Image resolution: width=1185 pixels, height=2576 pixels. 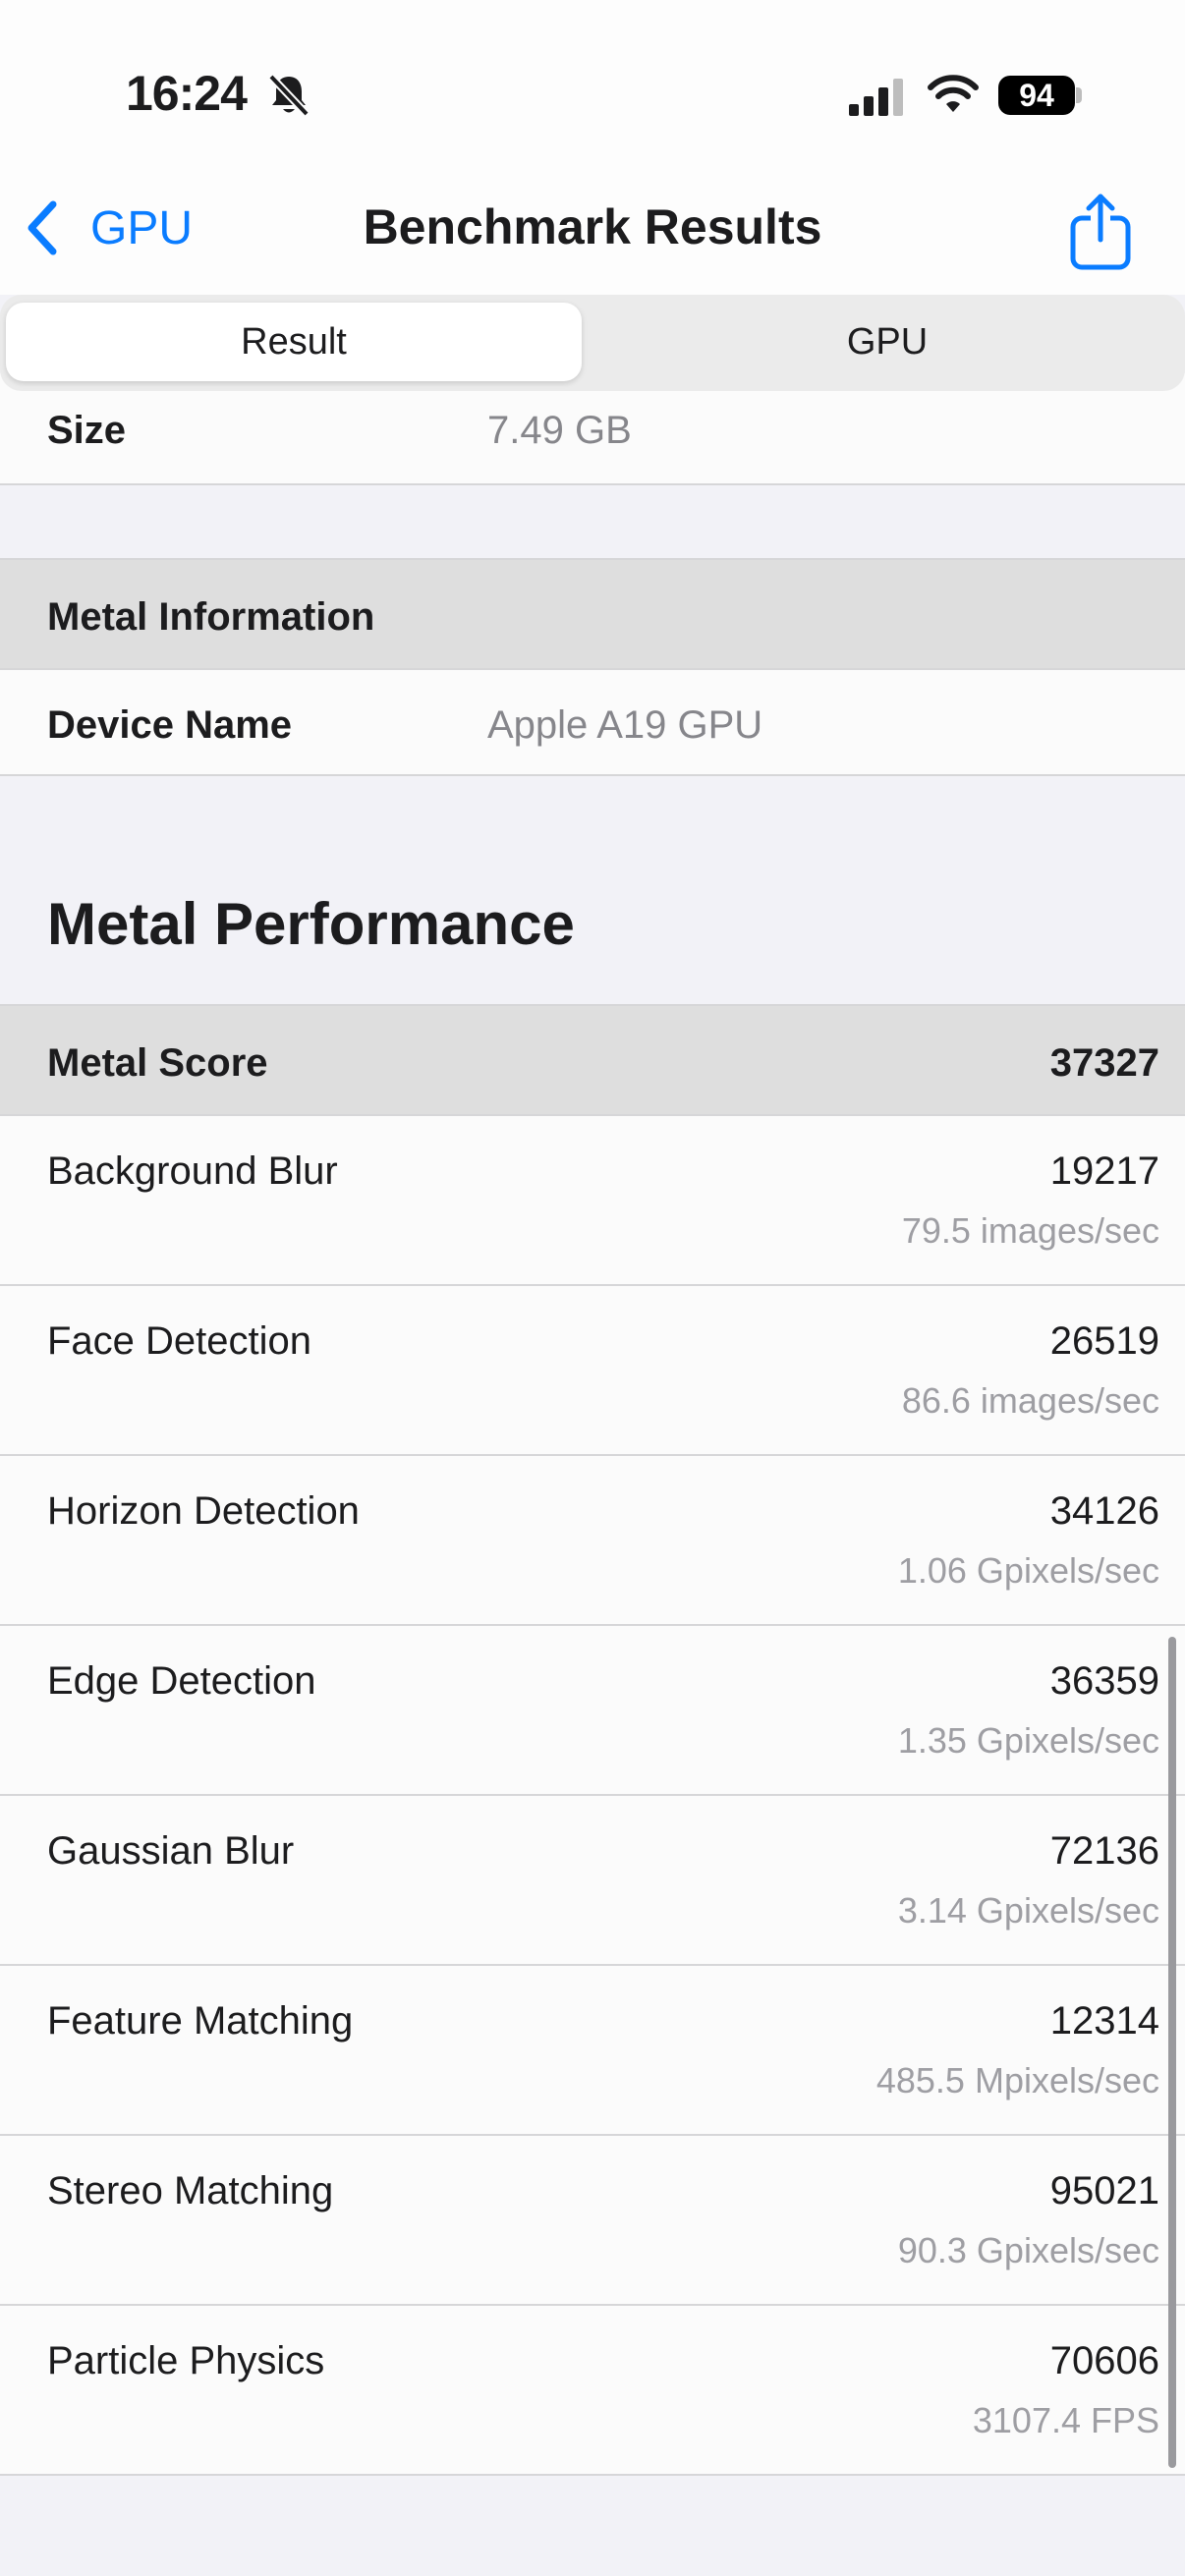 I want to click on table-row: Face Detection 26519 86.6 images/sec, so click(x=592, y=1371).